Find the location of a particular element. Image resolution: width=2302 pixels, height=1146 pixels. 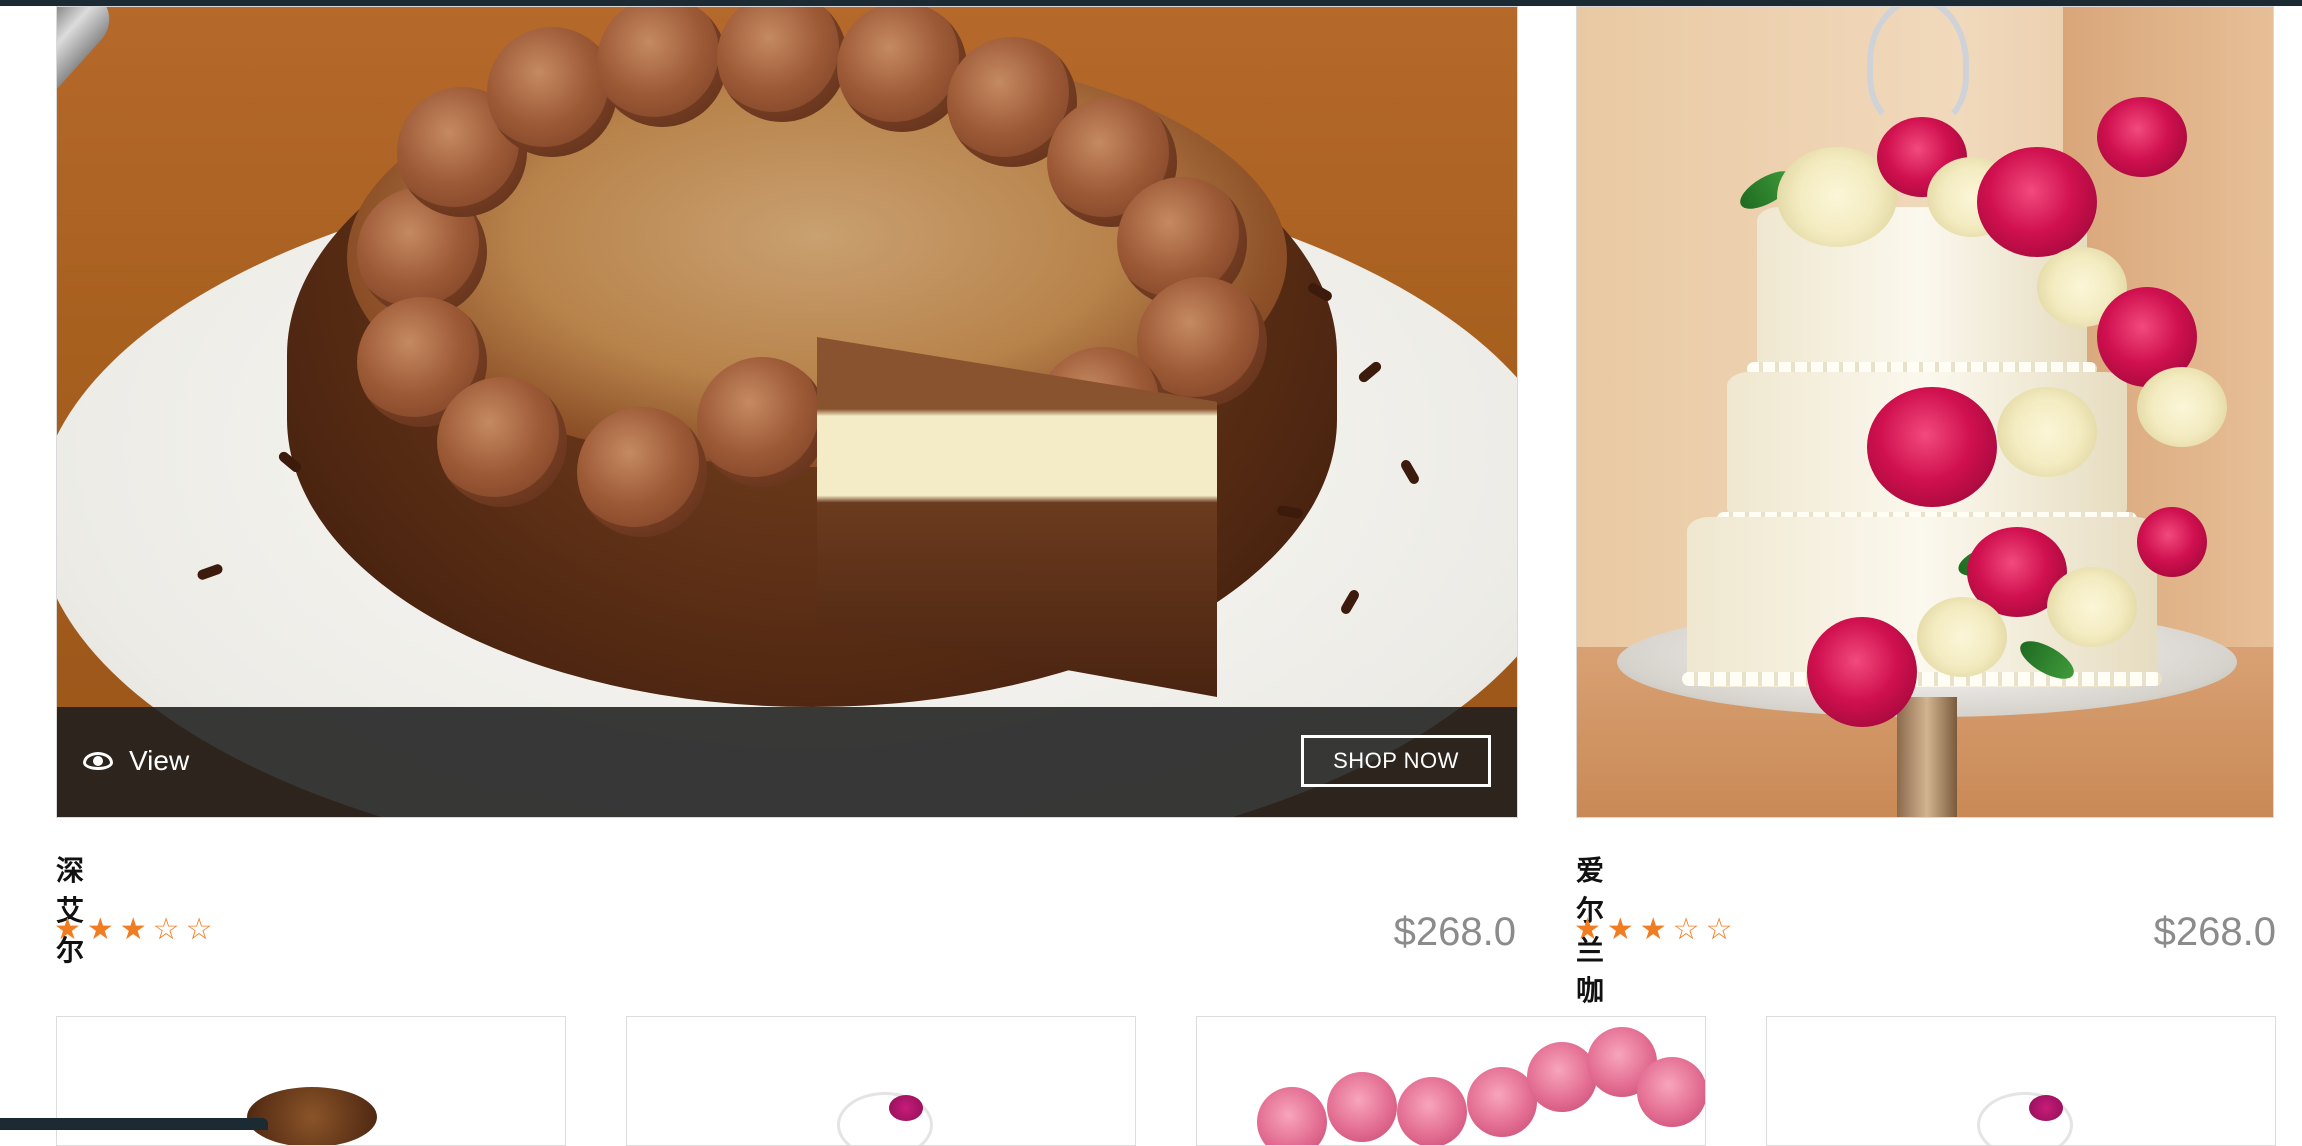

product-name: 深艾尔 is located at coordinates (70, 909).